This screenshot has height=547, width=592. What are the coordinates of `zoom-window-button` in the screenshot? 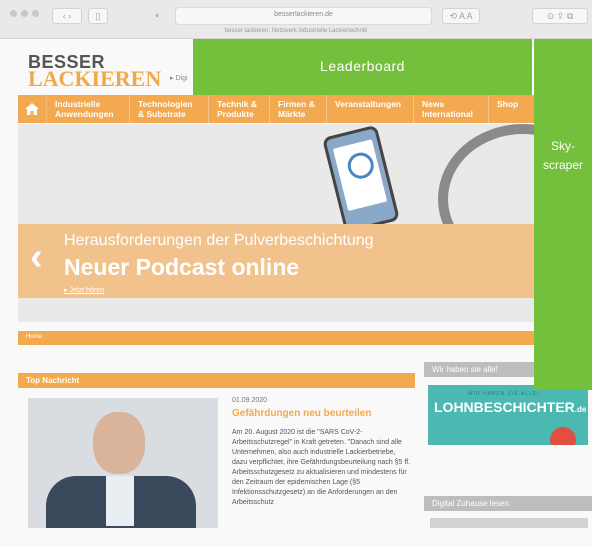 It's located at (35, 13).